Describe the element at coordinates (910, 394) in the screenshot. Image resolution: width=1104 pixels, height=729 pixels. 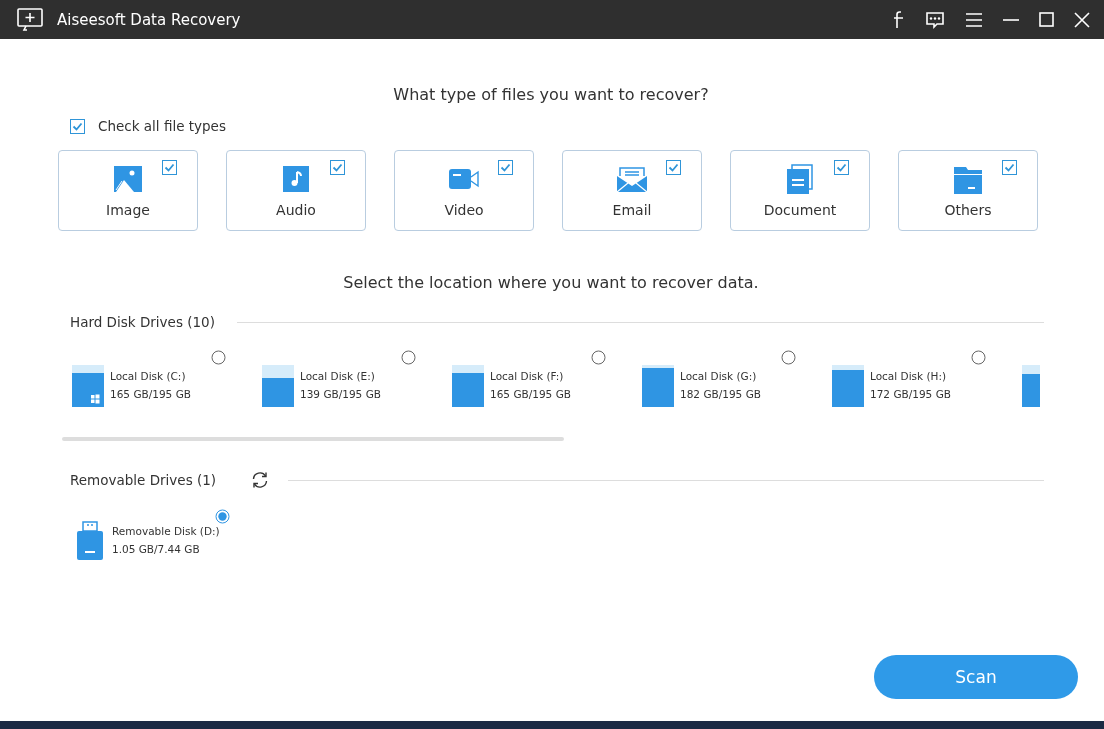
I see `disk-size: 172 GB/195 GB` at that location.